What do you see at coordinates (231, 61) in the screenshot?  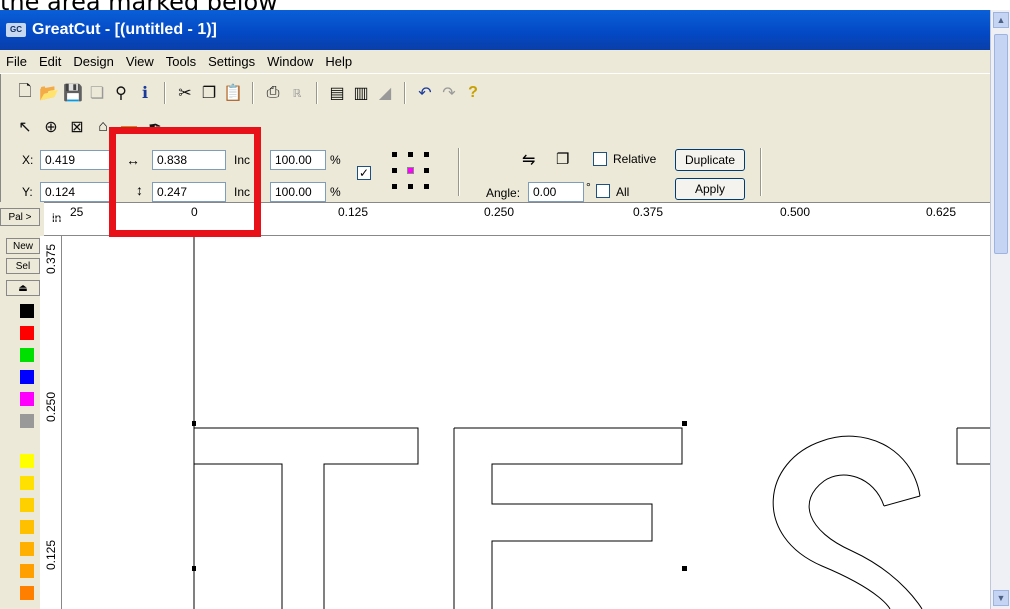 I see `menu-settings: Settings` at bounding box center [231, 61].